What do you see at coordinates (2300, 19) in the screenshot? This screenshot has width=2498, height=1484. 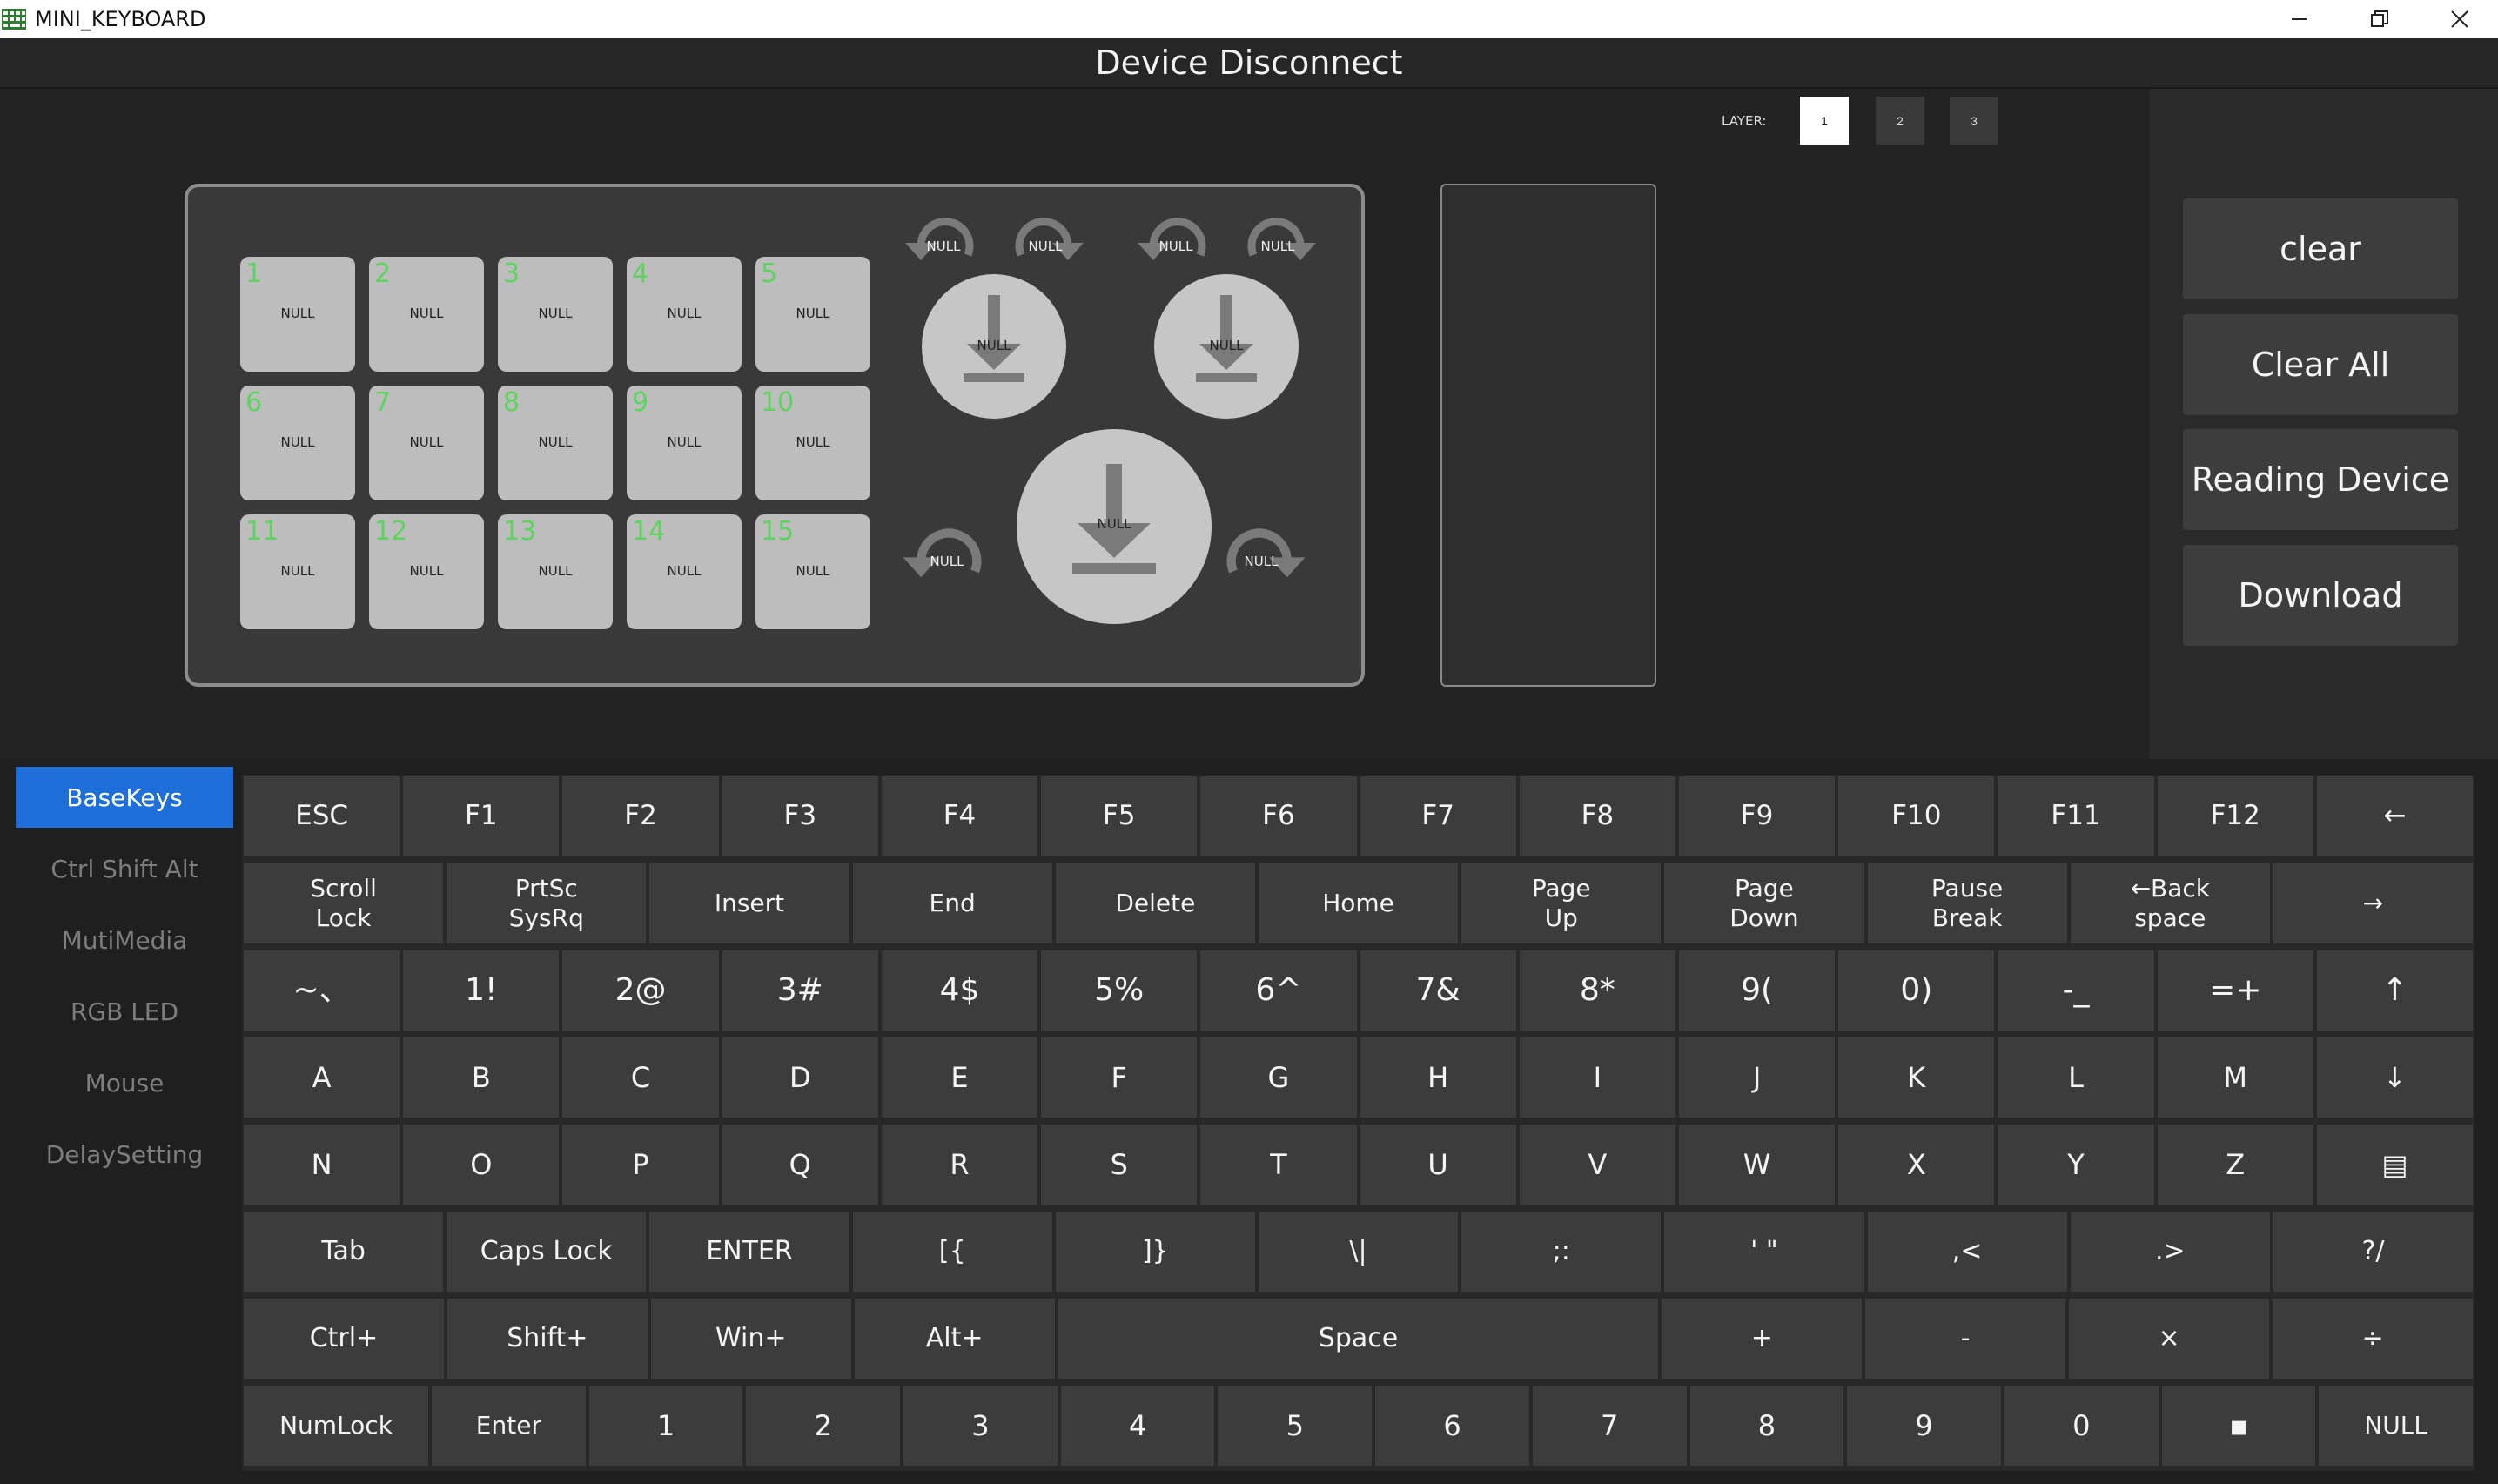 I see `minimize-button` at bounding box center [2300, 19].